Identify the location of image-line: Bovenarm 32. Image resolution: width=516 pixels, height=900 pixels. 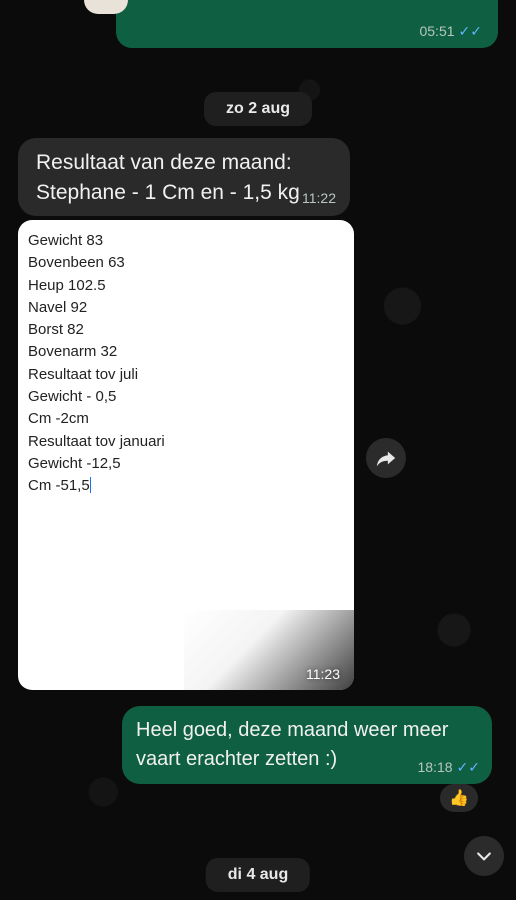
(73, 352).